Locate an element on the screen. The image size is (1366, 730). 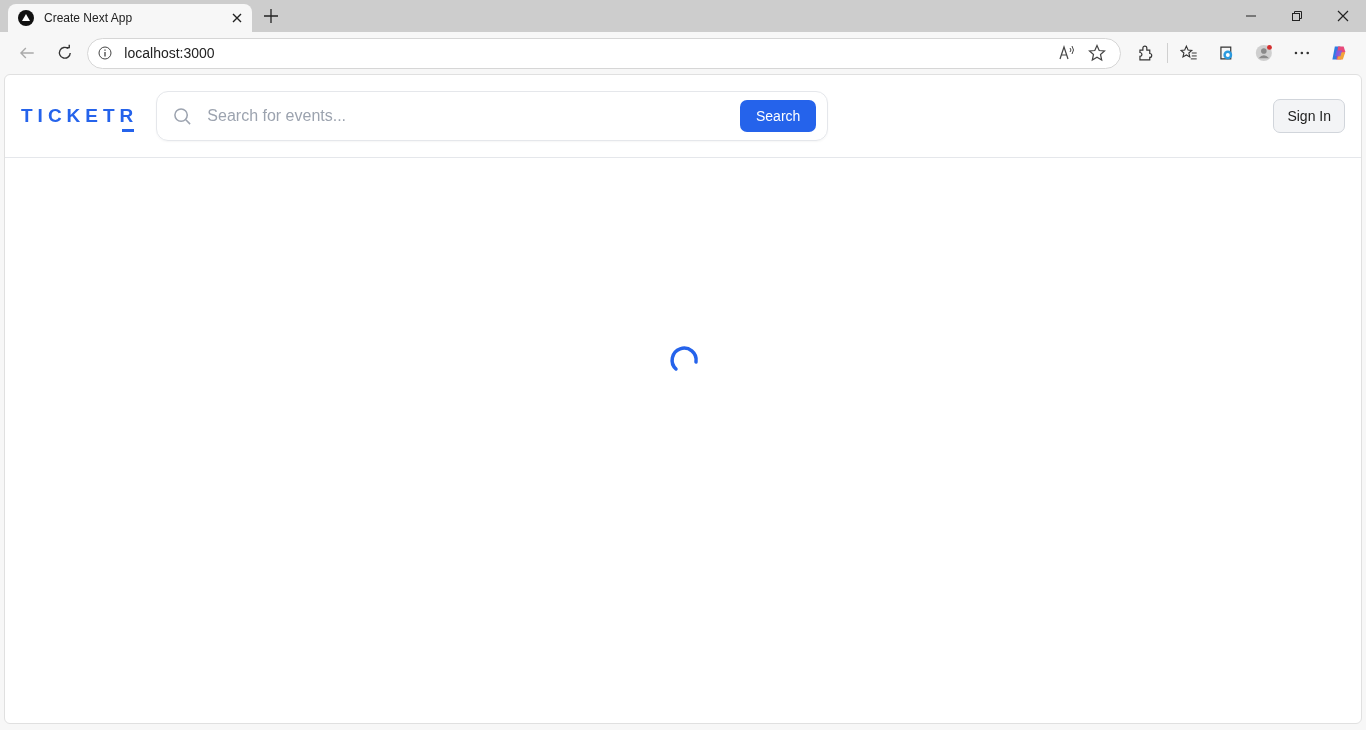
tab-title: Create Next App is located at coordinates (89, 18).